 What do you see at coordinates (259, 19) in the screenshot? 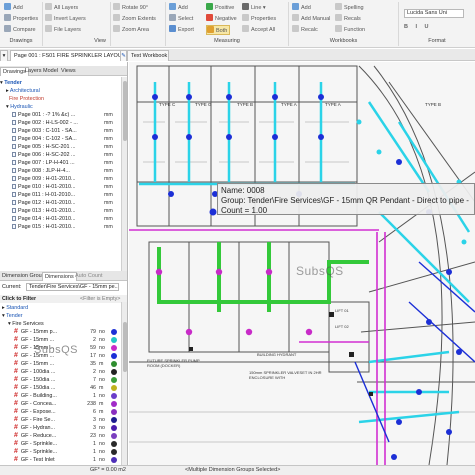
I see `measure-properties-button: Properties` at bounding box center [259, 19].